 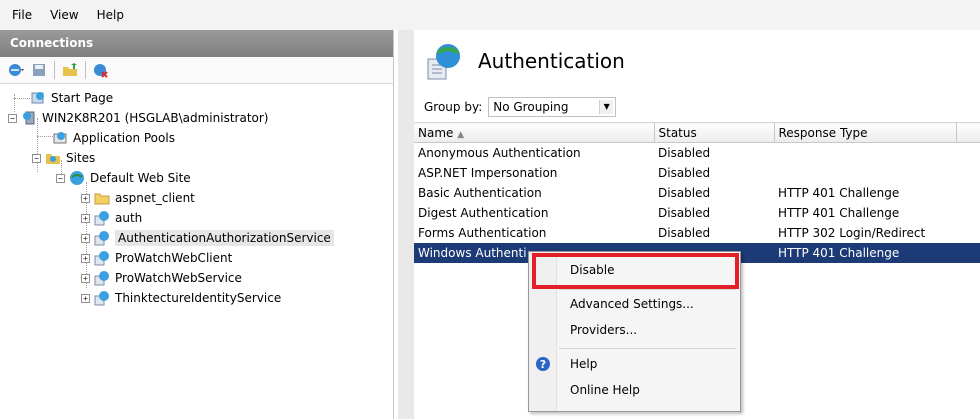 What do you see at coordinates (444, 61) in the screenshot?
I see `authentication-icon` at bounding box center [444, 61].